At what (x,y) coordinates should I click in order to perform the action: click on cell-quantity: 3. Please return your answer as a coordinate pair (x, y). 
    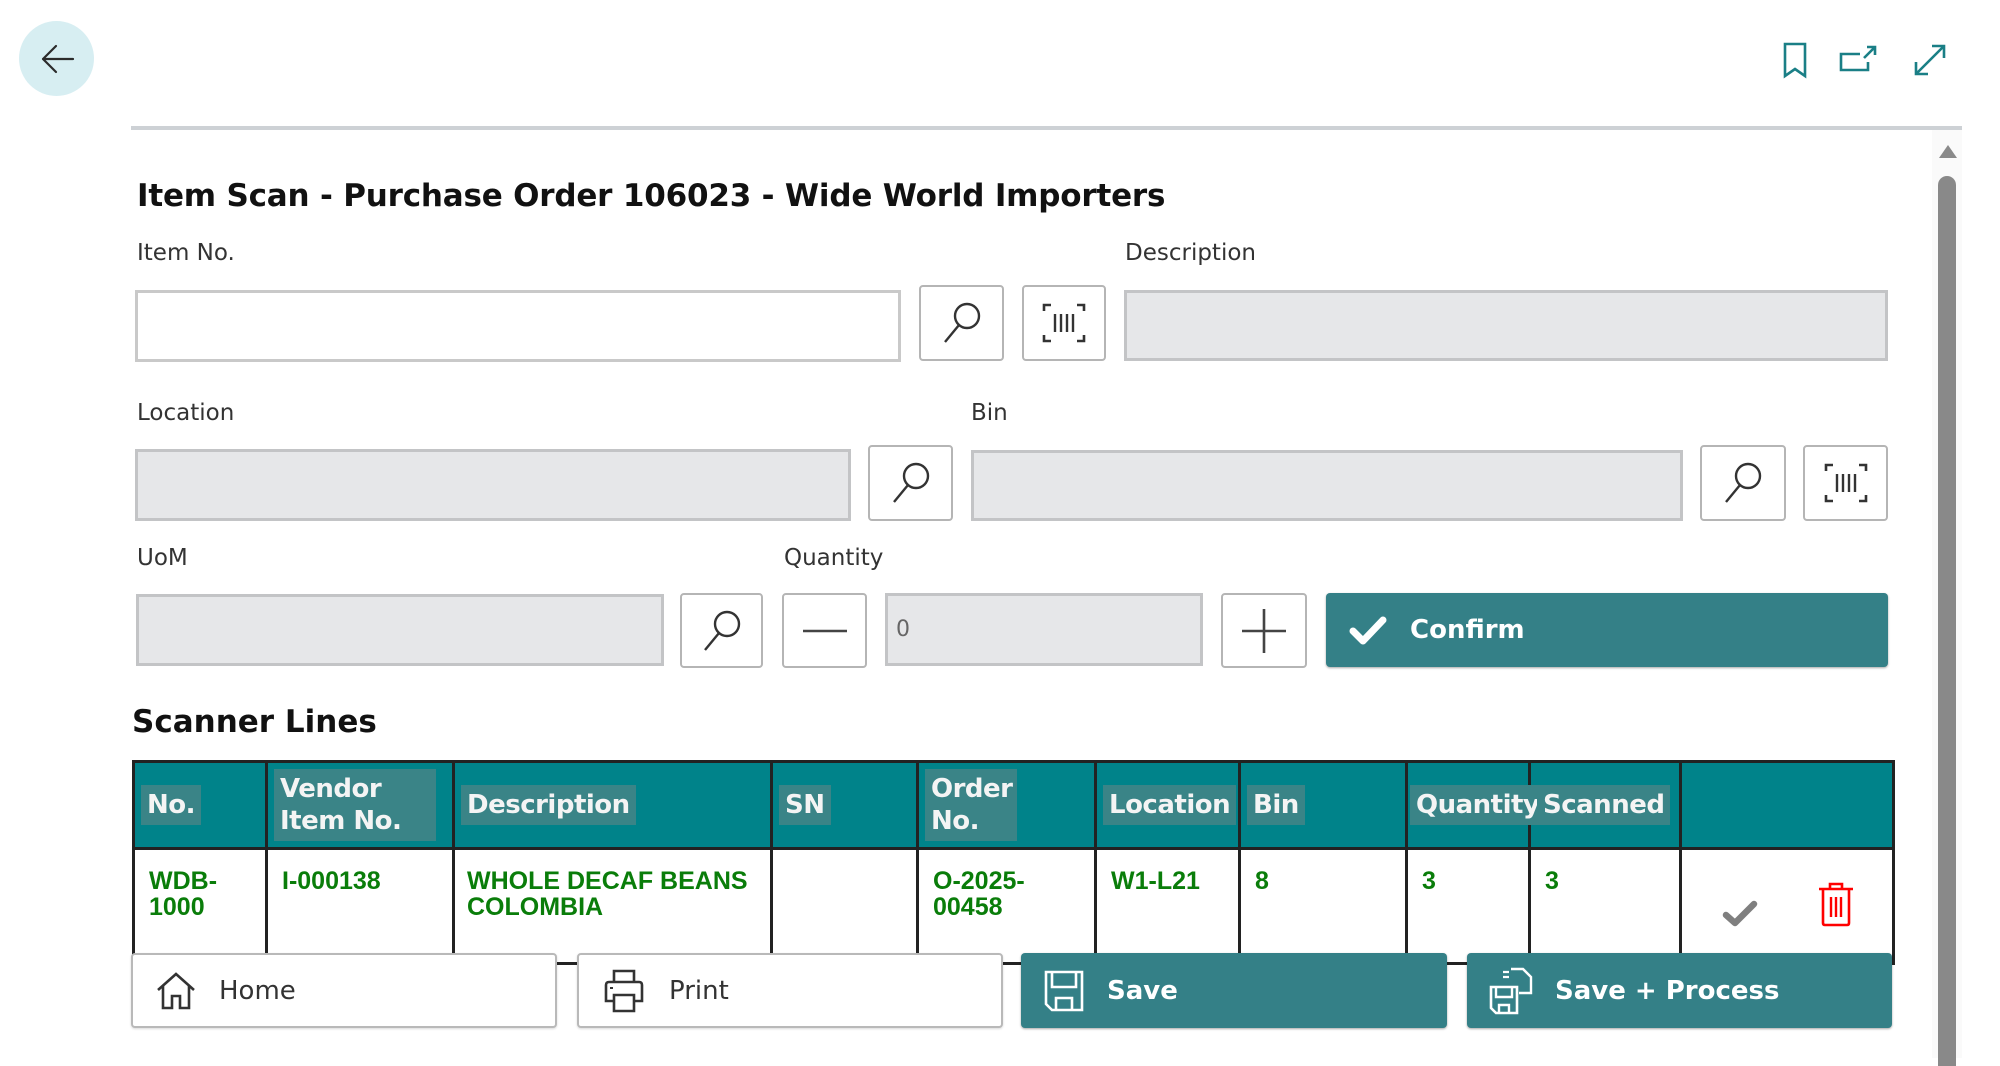
    Looking at the image, I should click on (1468, 906).